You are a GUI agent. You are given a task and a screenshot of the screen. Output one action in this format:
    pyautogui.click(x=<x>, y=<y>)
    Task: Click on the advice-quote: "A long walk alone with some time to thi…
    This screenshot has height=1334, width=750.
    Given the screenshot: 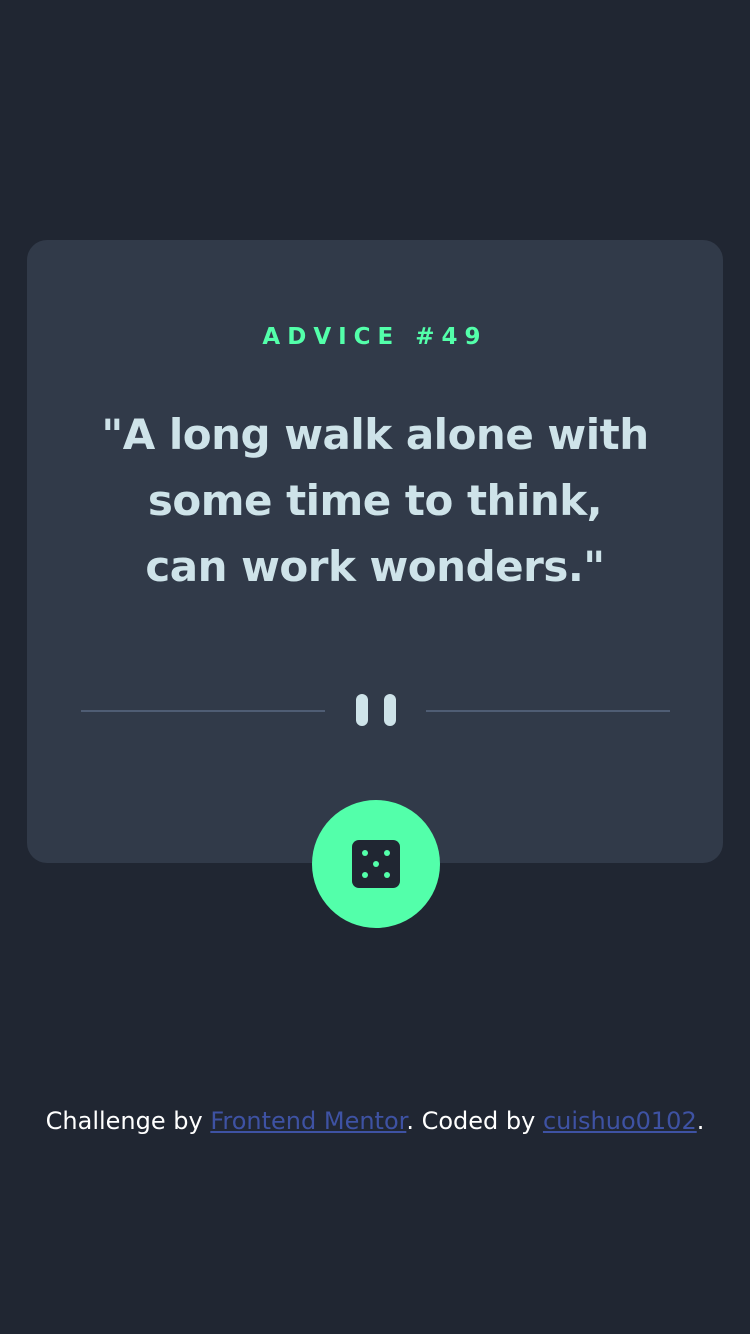 What is the action you would take?
    pyautogui.click(x=375, y=501)
    